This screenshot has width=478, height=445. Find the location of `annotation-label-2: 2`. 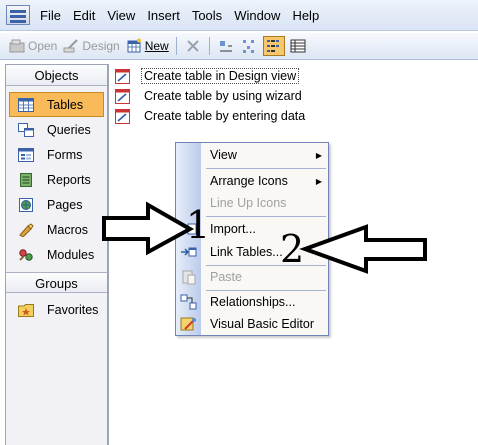

annotation-label-2: 2 is located at coordinates (292, 249).